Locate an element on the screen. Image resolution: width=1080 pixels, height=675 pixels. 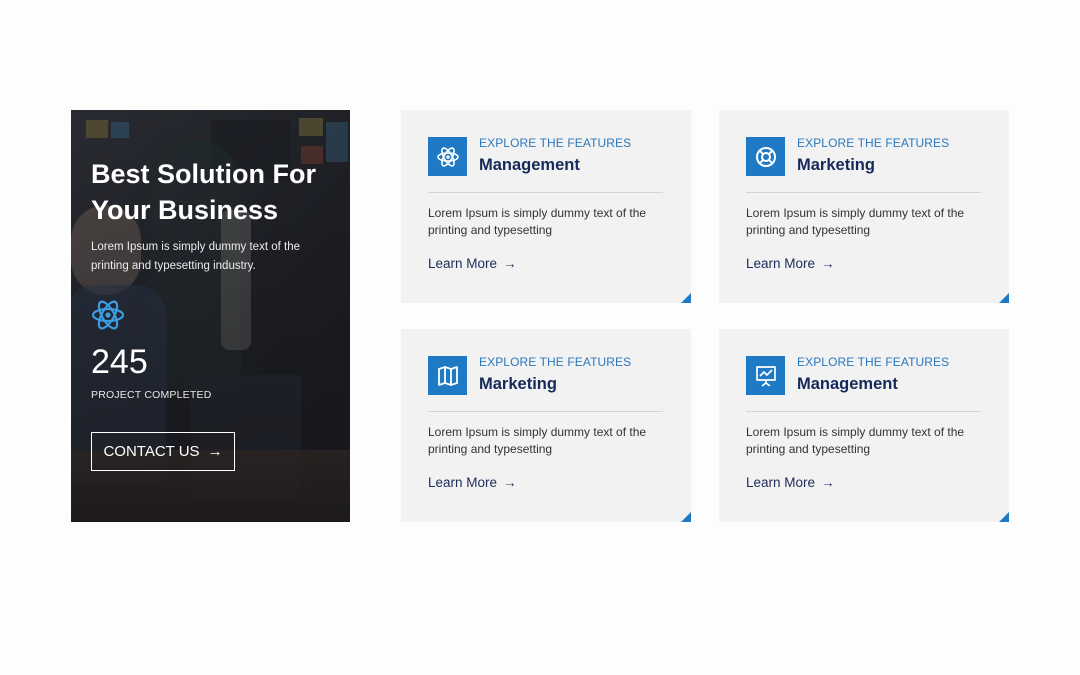
contact-us-label: CONTACT US is located at coordinates (151, 451).